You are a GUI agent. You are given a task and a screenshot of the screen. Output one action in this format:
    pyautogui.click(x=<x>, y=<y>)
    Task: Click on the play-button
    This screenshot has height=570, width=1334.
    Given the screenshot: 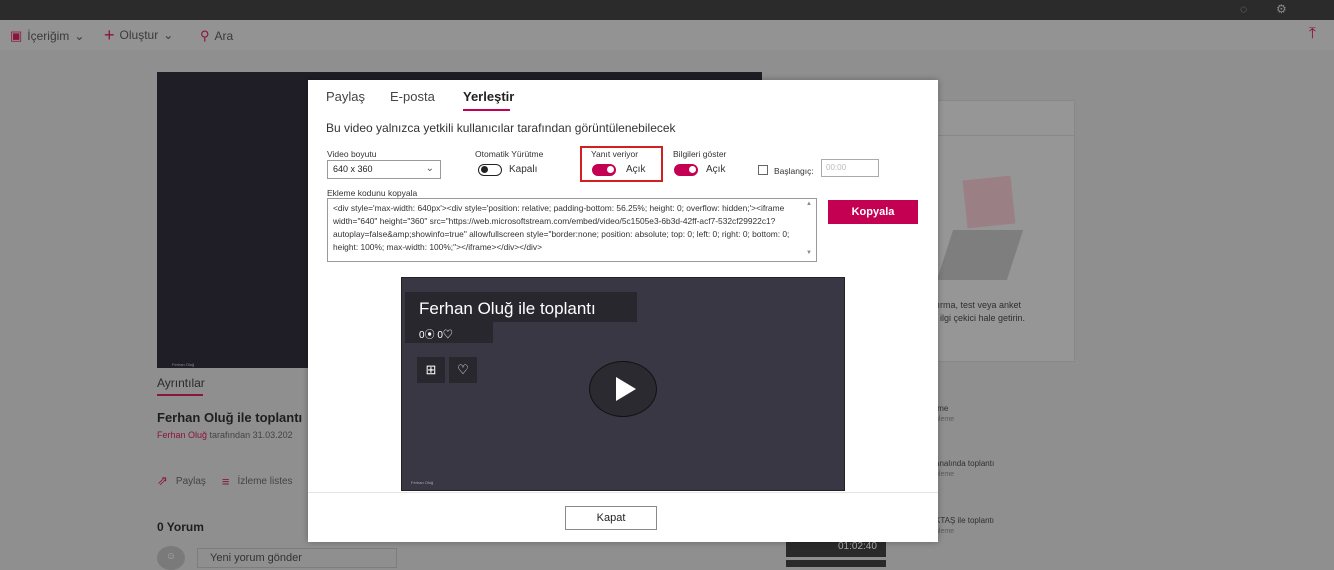 What is the action you would take?
    pyautogui.click(x=623, y=389)
    